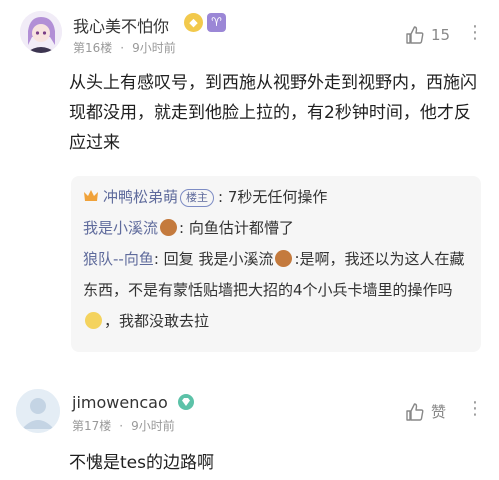  What do you see at coordinates (120, 228) in the screenshot?
I see `reply-author: 我是小溪流` at bounding box center [120, 228].